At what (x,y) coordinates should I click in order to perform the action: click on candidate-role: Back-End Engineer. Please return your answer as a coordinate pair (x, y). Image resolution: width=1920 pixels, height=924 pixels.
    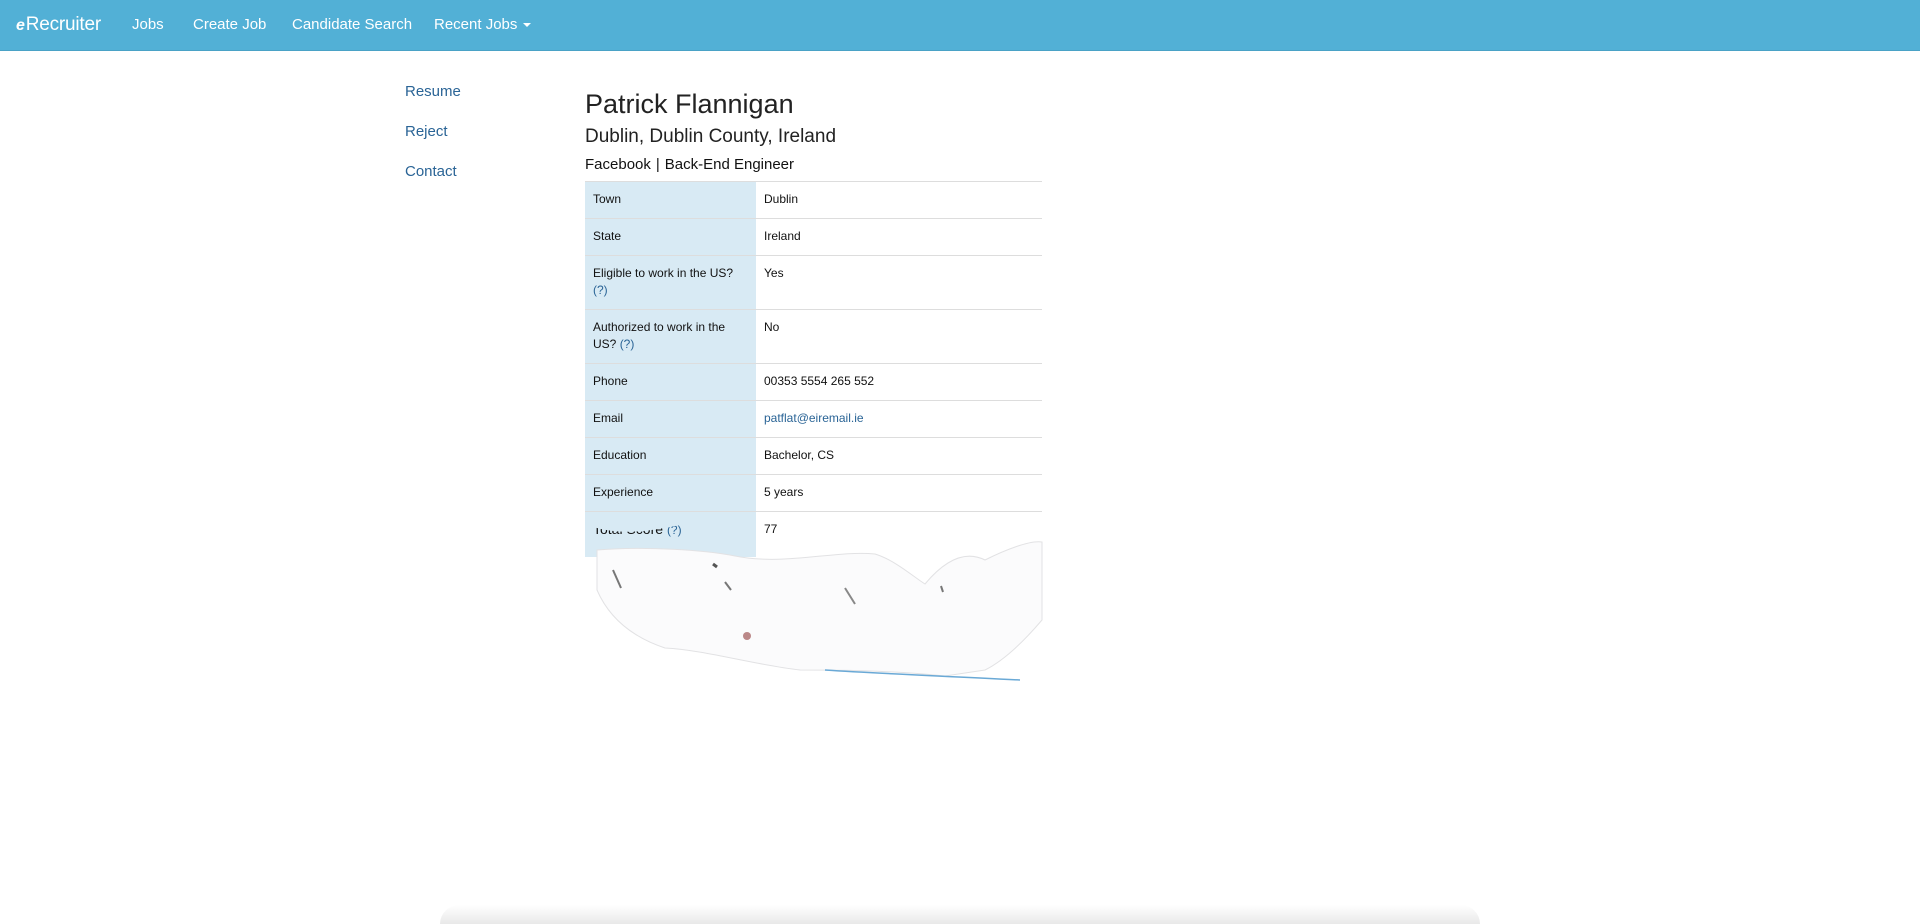
    Looking at the image, I should click on (729, 164).